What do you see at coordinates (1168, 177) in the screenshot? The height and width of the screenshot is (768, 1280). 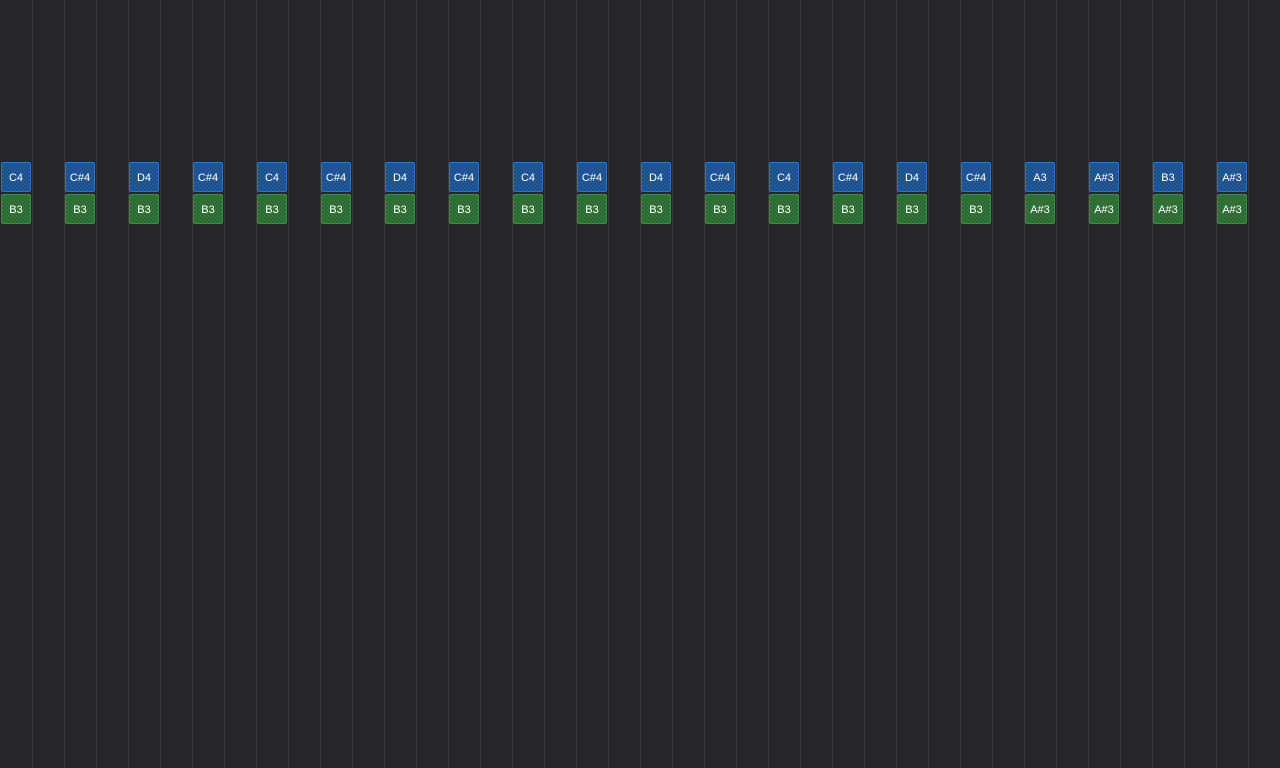 I see `note-block-upper: B3` at bounding box center [1168, 177].